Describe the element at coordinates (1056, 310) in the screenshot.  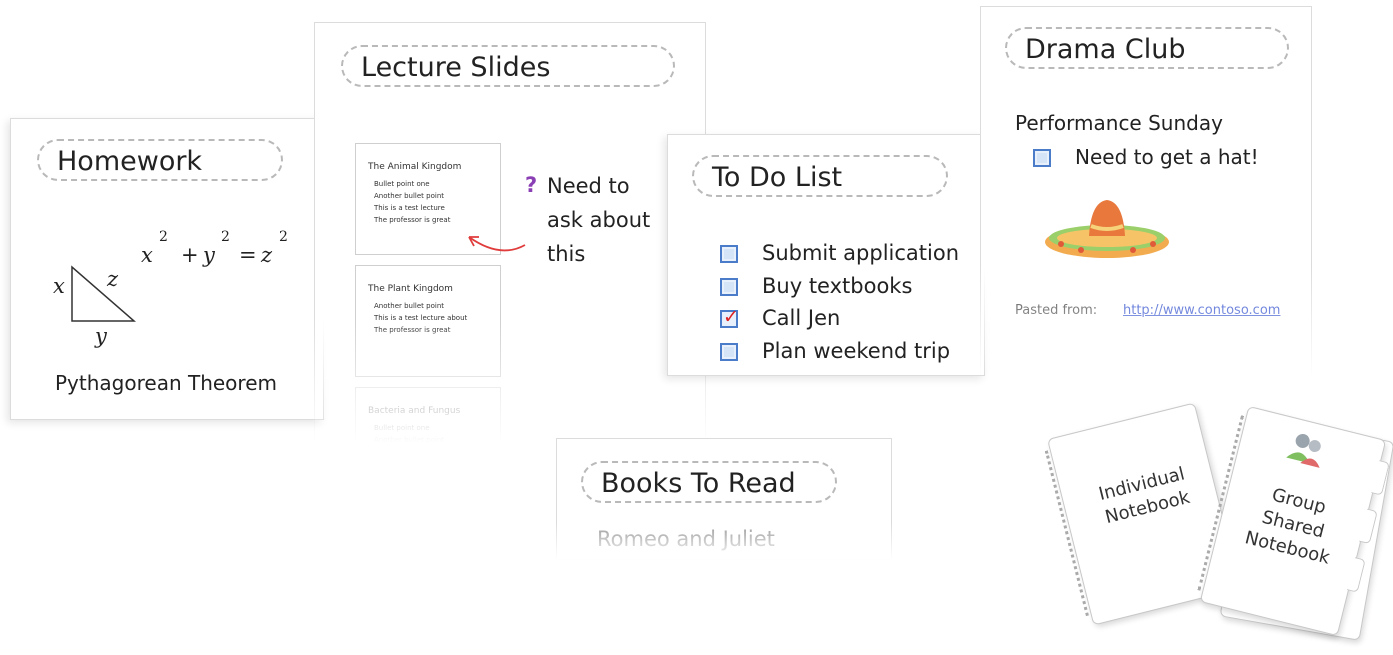
I see `pasted-label: Pasted from:` at that location.